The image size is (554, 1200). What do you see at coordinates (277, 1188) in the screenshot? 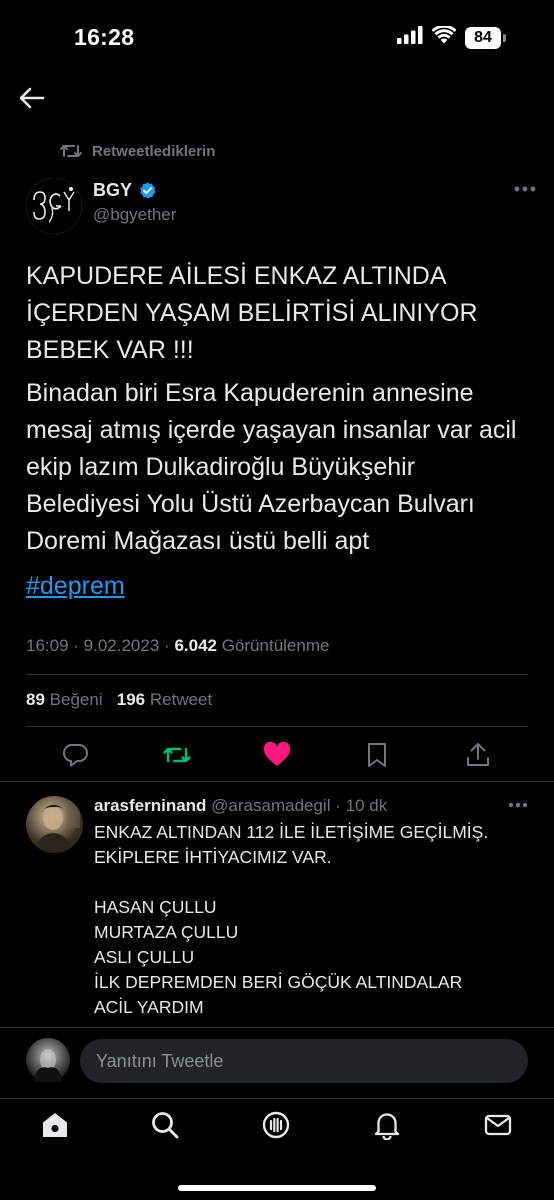
I see `home-indicator` at bounding box center [277, 1188].